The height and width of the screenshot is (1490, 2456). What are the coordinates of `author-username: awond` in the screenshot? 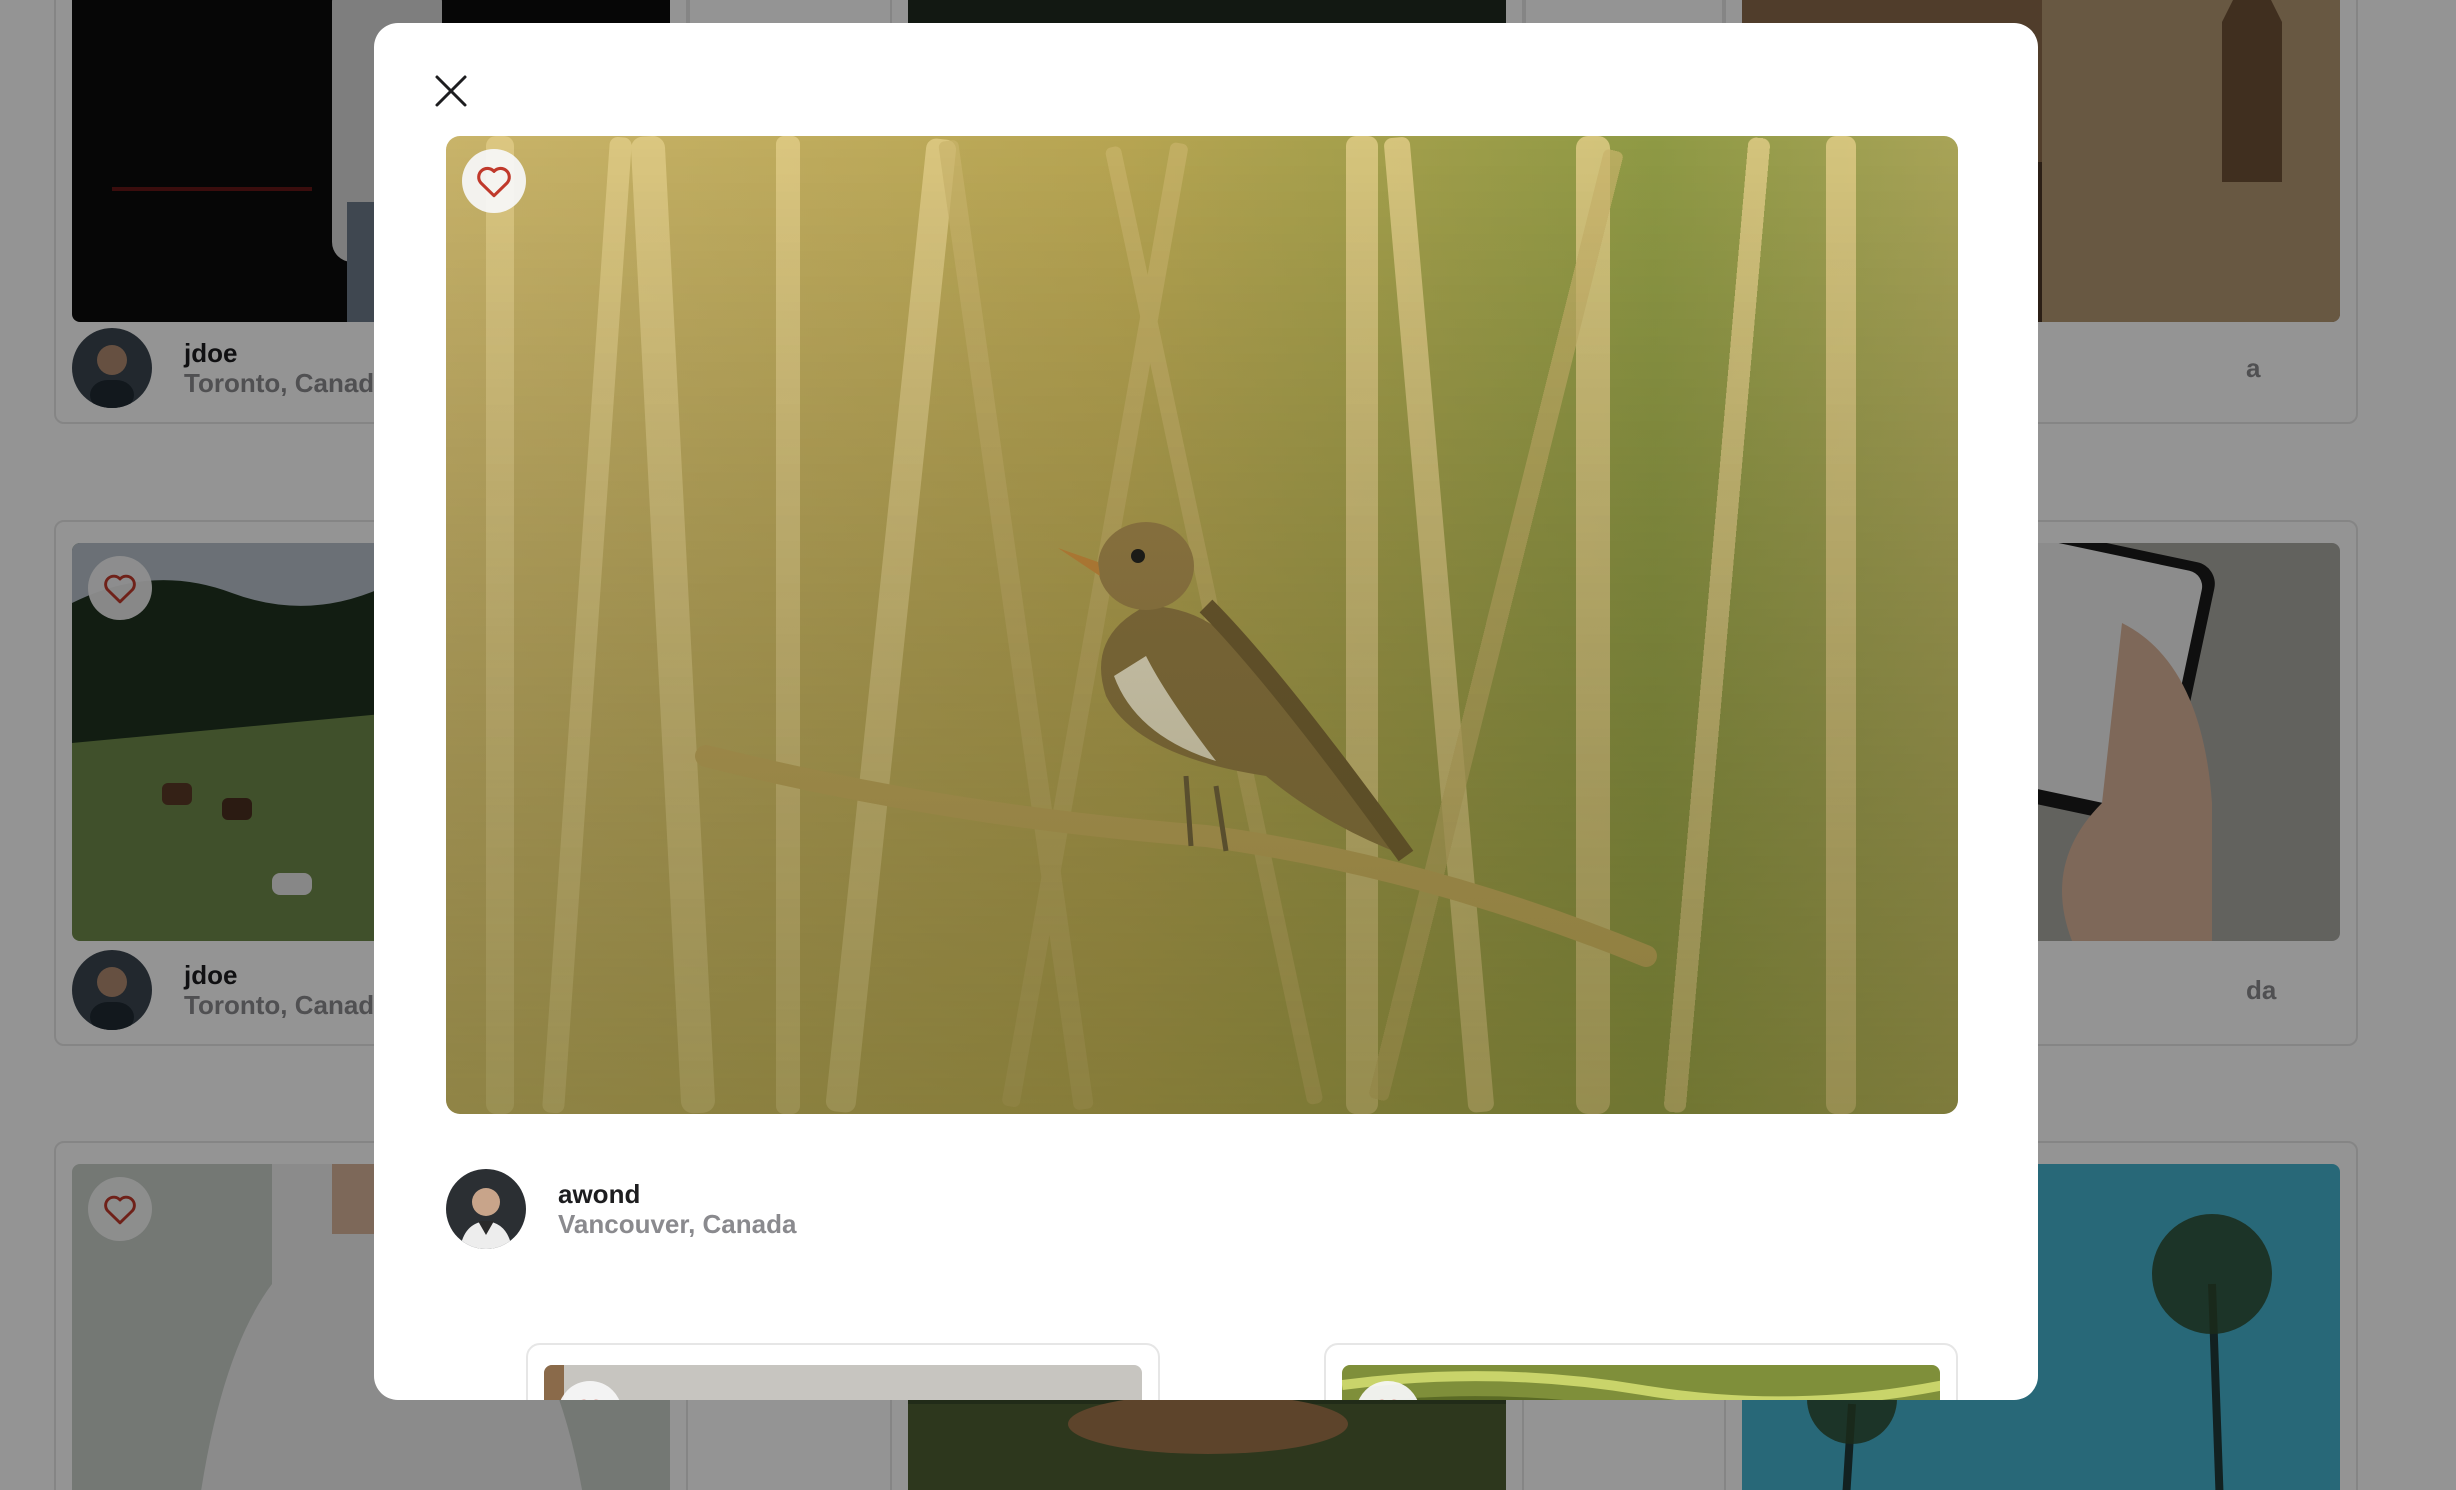 It's located at (677, 1194).